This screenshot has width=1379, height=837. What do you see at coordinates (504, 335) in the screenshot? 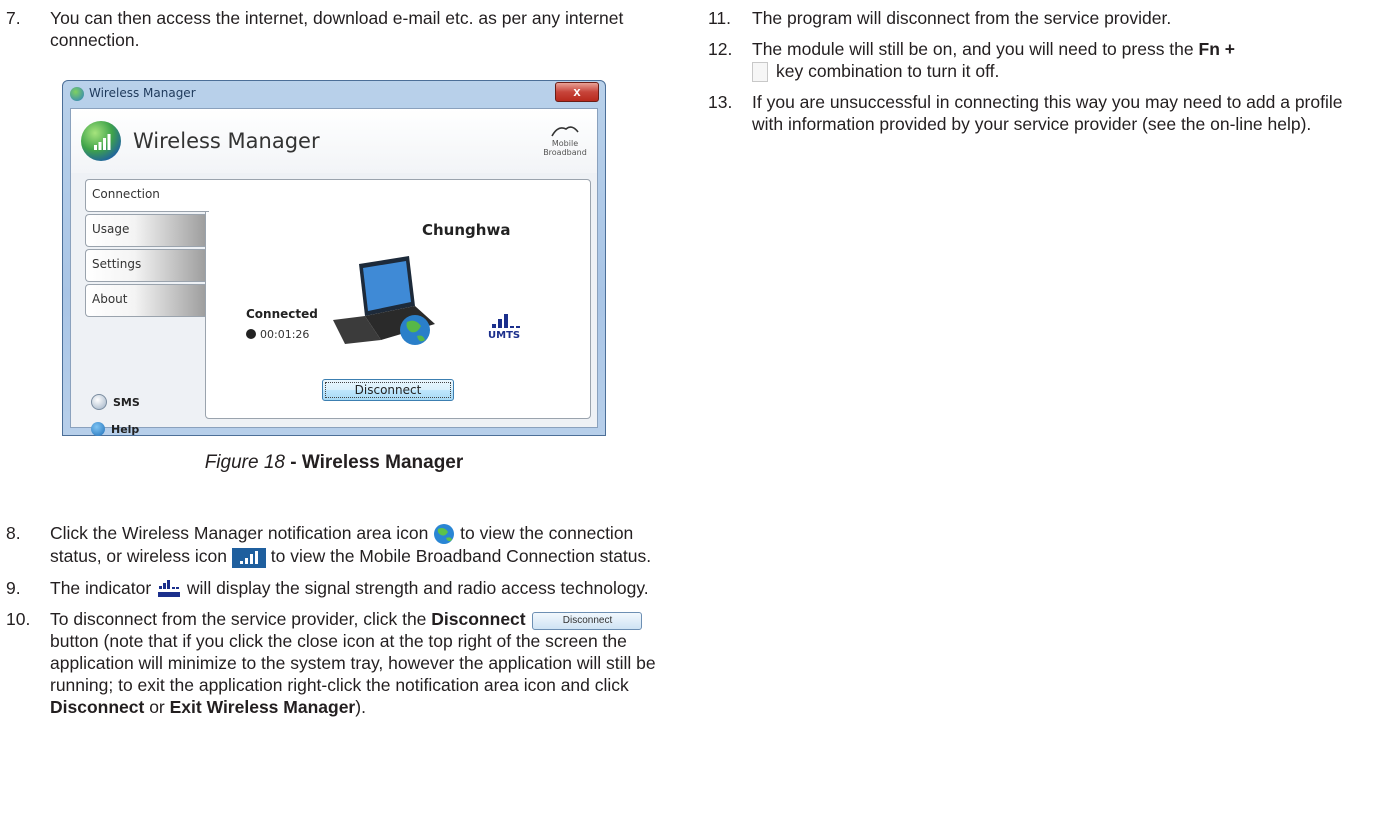
I see `network-type-label: UMTS` at bounding box center [504, 335].